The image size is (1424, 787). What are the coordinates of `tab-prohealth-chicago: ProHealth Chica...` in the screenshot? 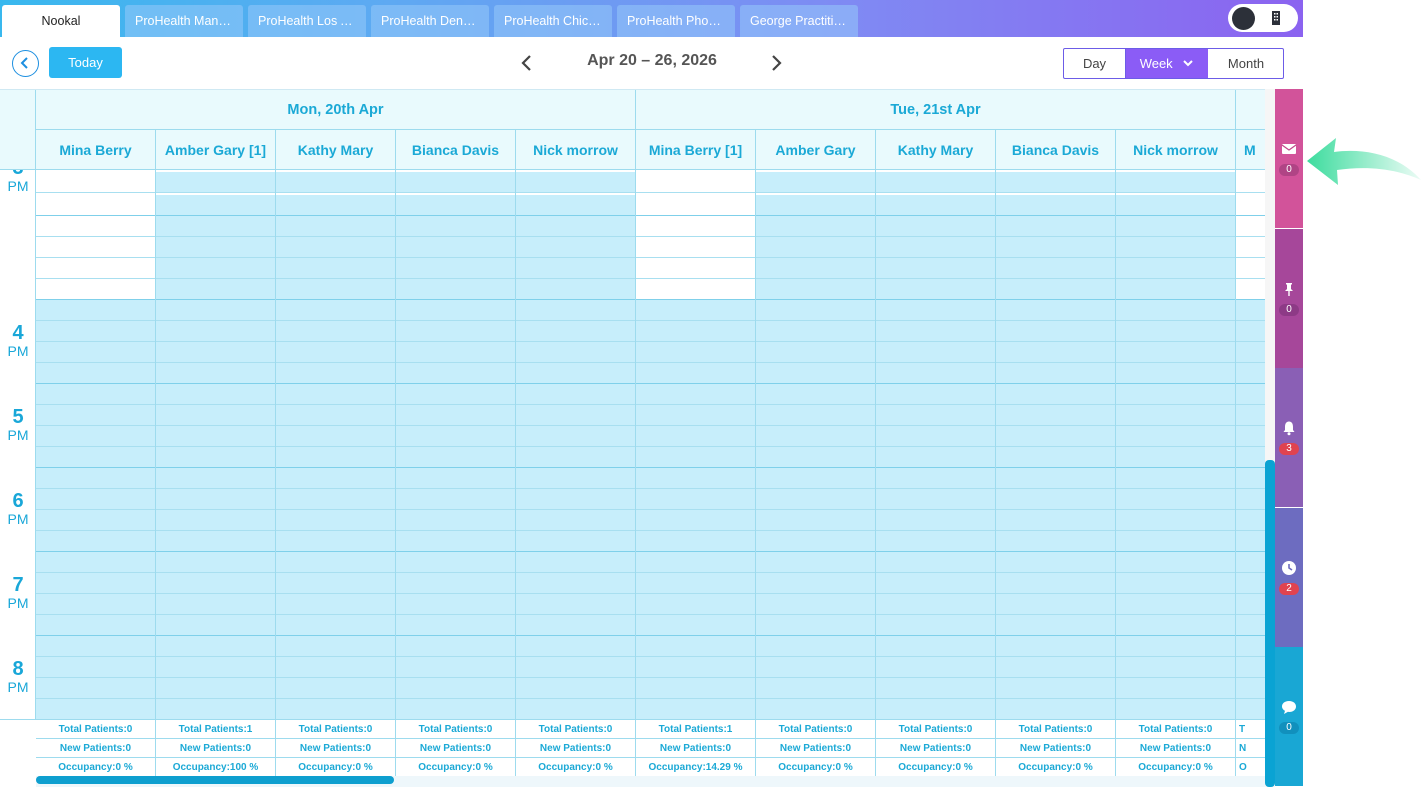 It's located at (553, 21).